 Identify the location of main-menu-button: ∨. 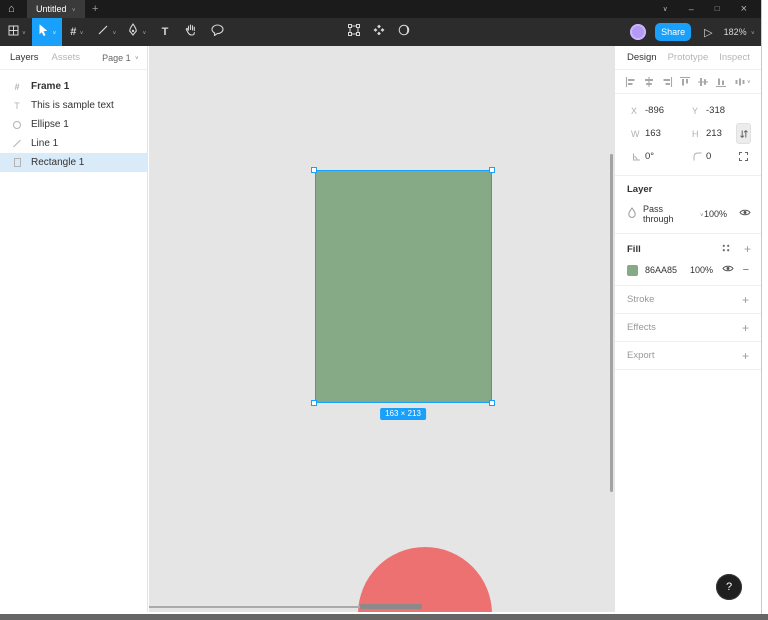
(17, 32).